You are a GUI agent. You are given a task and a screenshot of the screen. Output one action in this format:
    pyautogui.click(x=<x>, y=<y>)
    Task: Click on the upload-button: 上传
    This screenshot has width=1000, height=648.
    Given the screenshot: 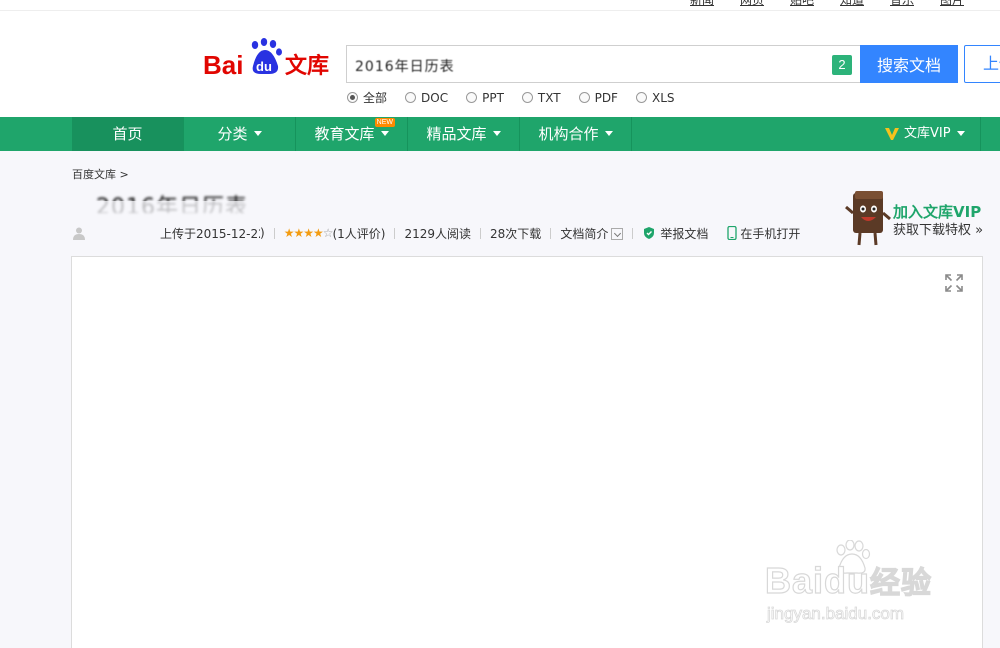 What is the action you would take?
    pyautogui.click(x=982, y=64)
    